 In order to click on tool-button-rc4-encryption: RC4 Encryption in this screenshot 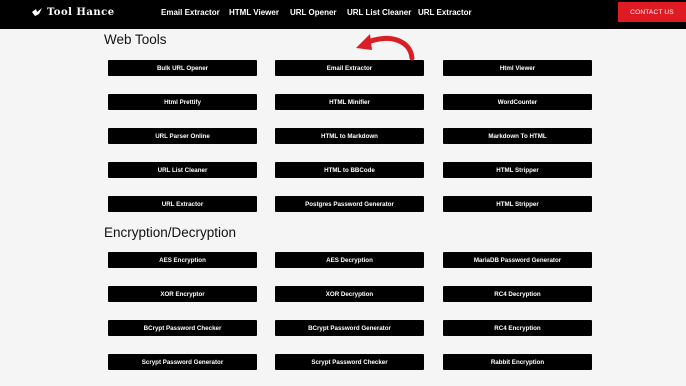, I will do `click(517, 328)`.